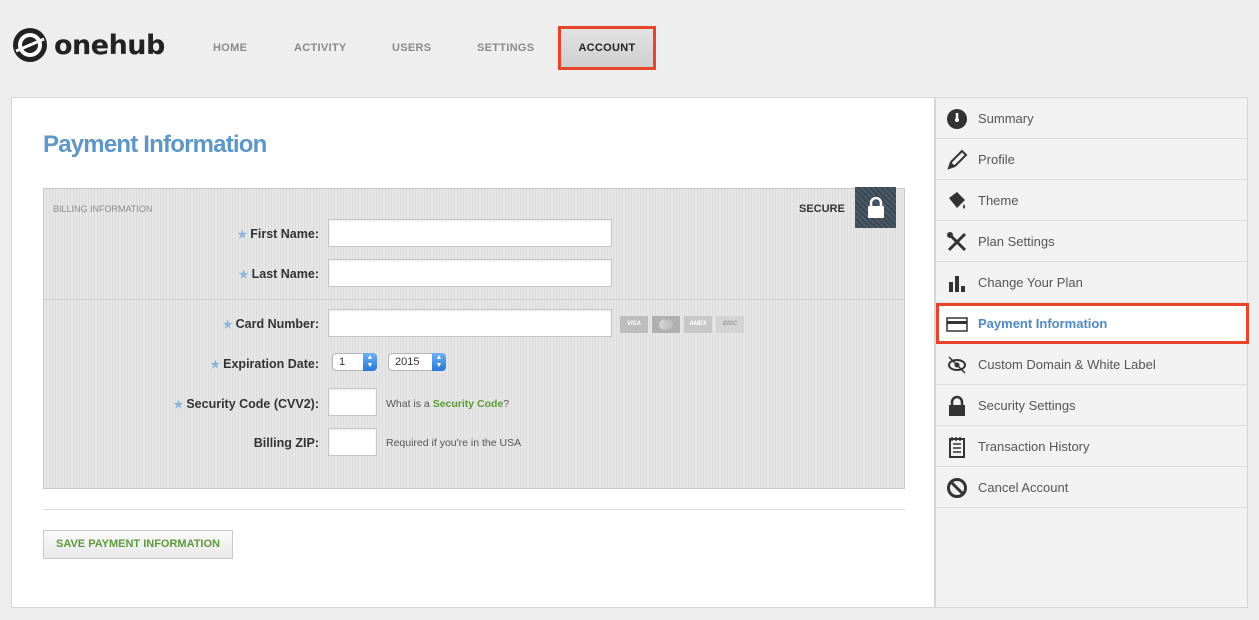 The height and width of the screenshot is (620, 1259). I want to click on sidebar-item-label: Transaction History, so click(1034, 446).